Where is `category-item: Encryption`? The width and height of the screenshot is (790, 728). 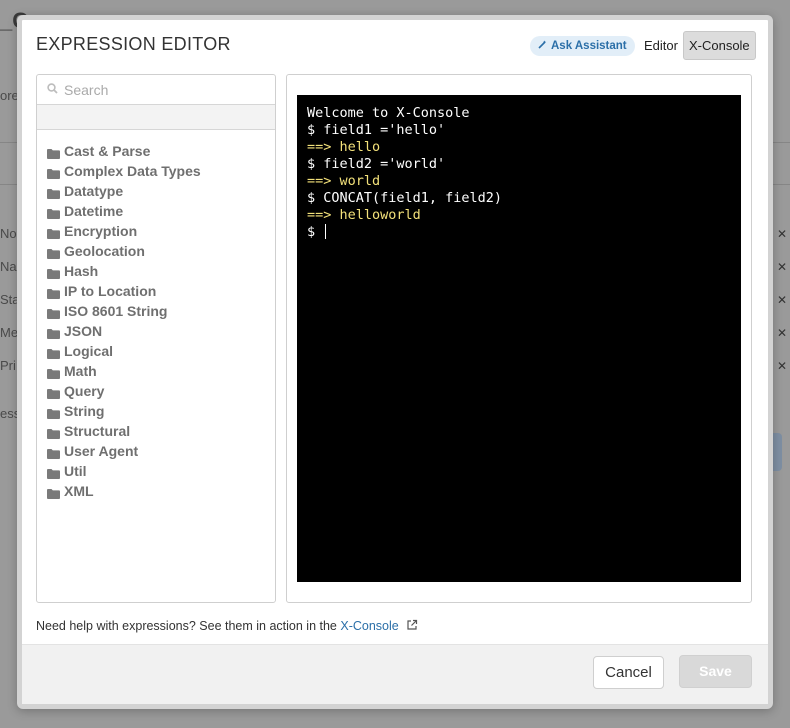
category-item: Encryption is located at coordinates (124, 231).